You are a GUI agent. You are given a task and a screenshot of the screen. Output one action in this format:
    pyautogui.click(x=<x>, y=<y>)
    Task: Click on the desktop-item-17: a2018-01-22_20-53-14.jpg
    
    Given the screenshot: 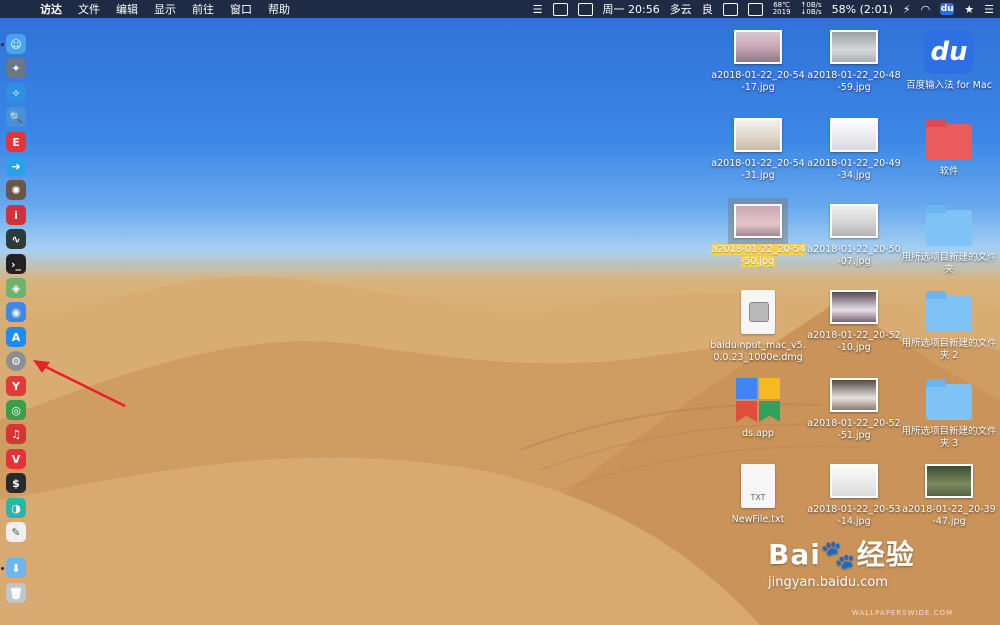 What is the action you would take?
    pyautogui.click(x=854, y=496)
    